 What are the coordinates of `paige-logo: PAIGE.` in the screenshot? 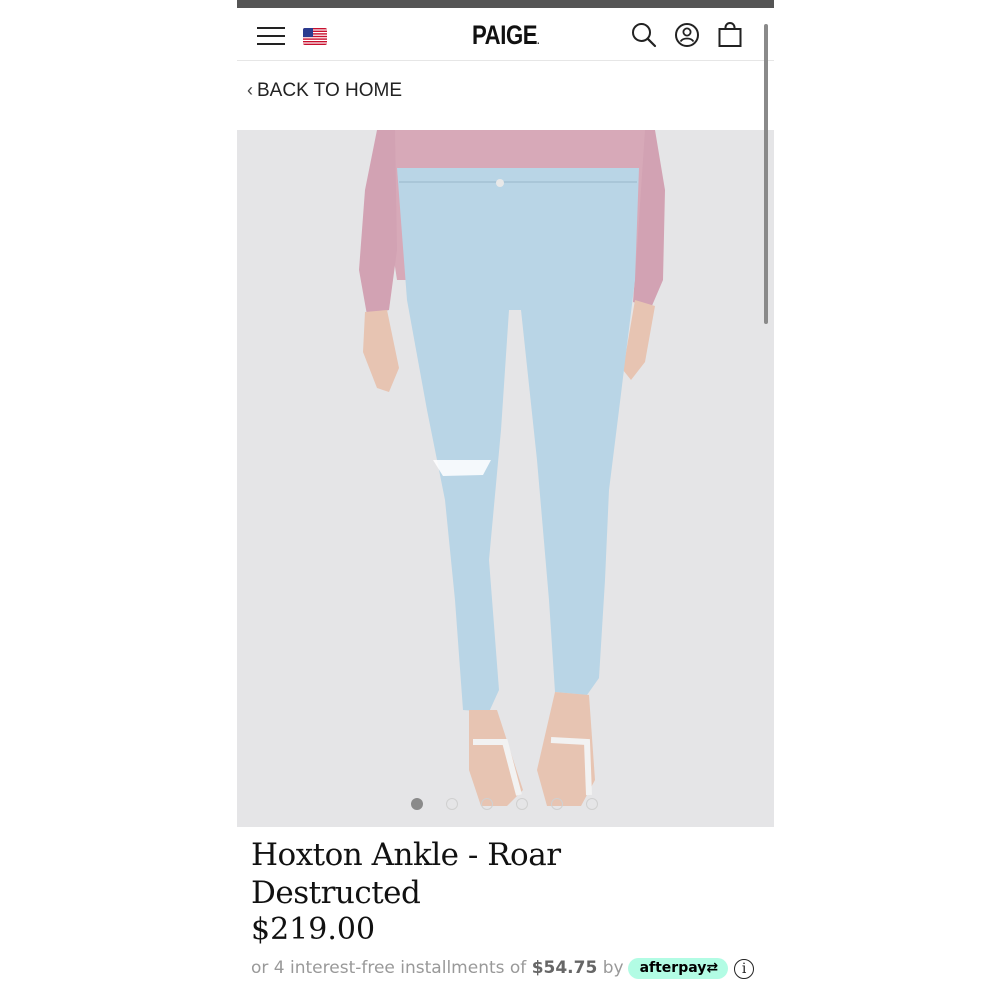 It's located at (505, 35).